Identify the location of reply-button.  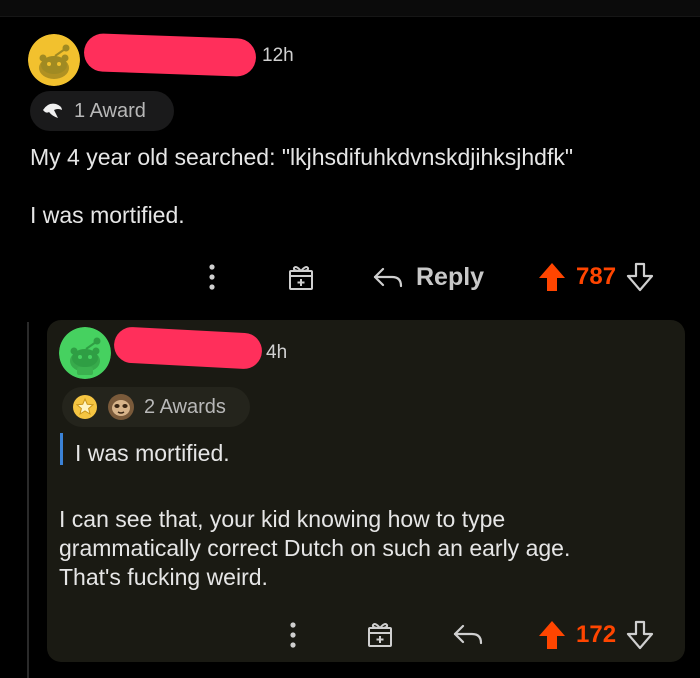
(468, 634).